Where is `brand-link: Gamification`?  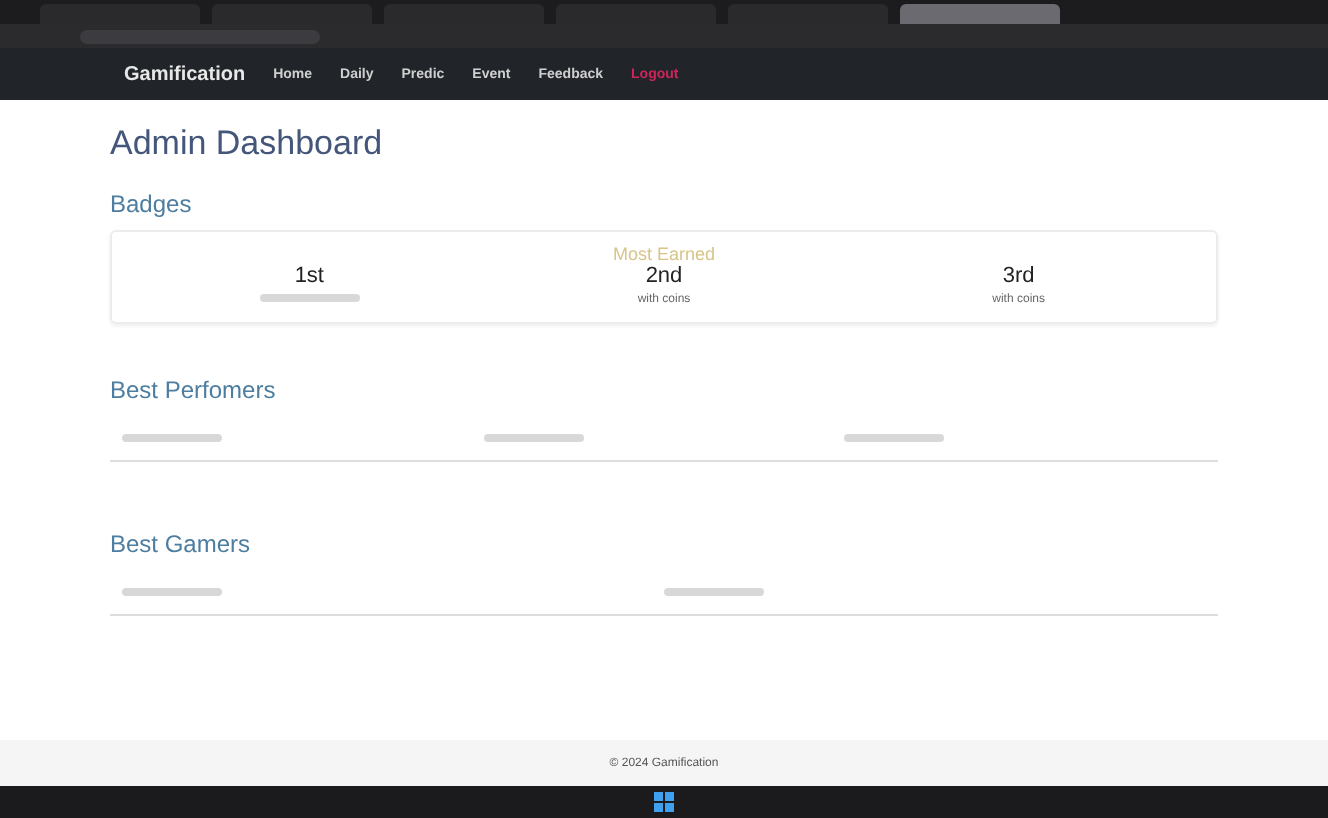 brand-link: Gamification is located at coordinates (185, 74).